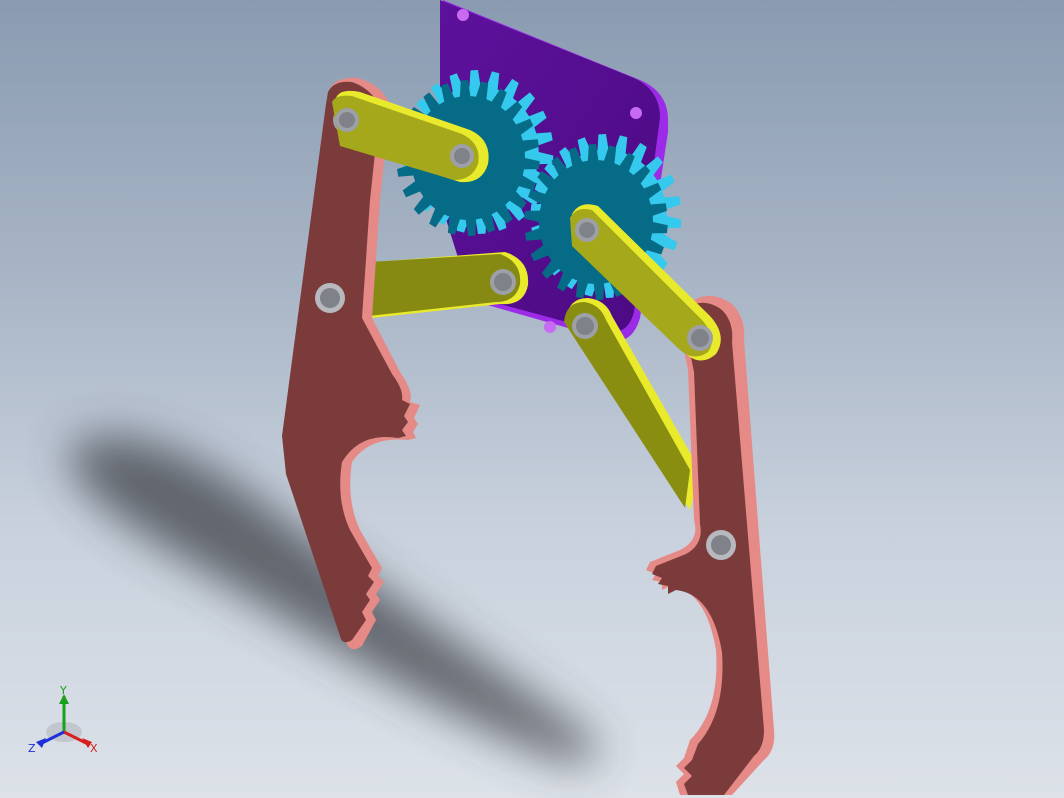  What do you see at coordinates (710, 545) in the screenshot?
I see `gripper-jaw-right` at bounding box center [710, 545].